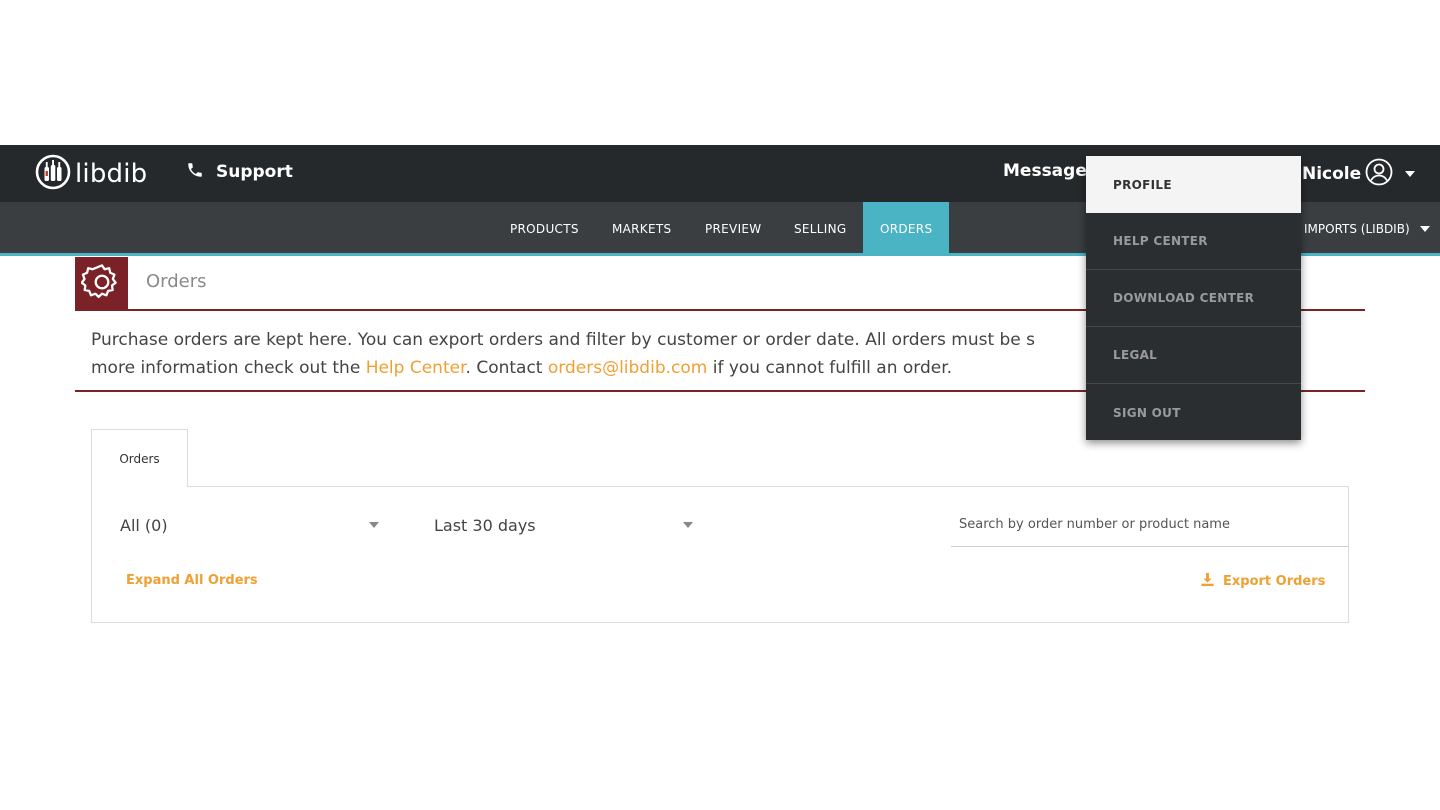 The height and width of the screenshot is (810, 1440). I want to click on intro-contact-text: . Contact, so click(506, 368).